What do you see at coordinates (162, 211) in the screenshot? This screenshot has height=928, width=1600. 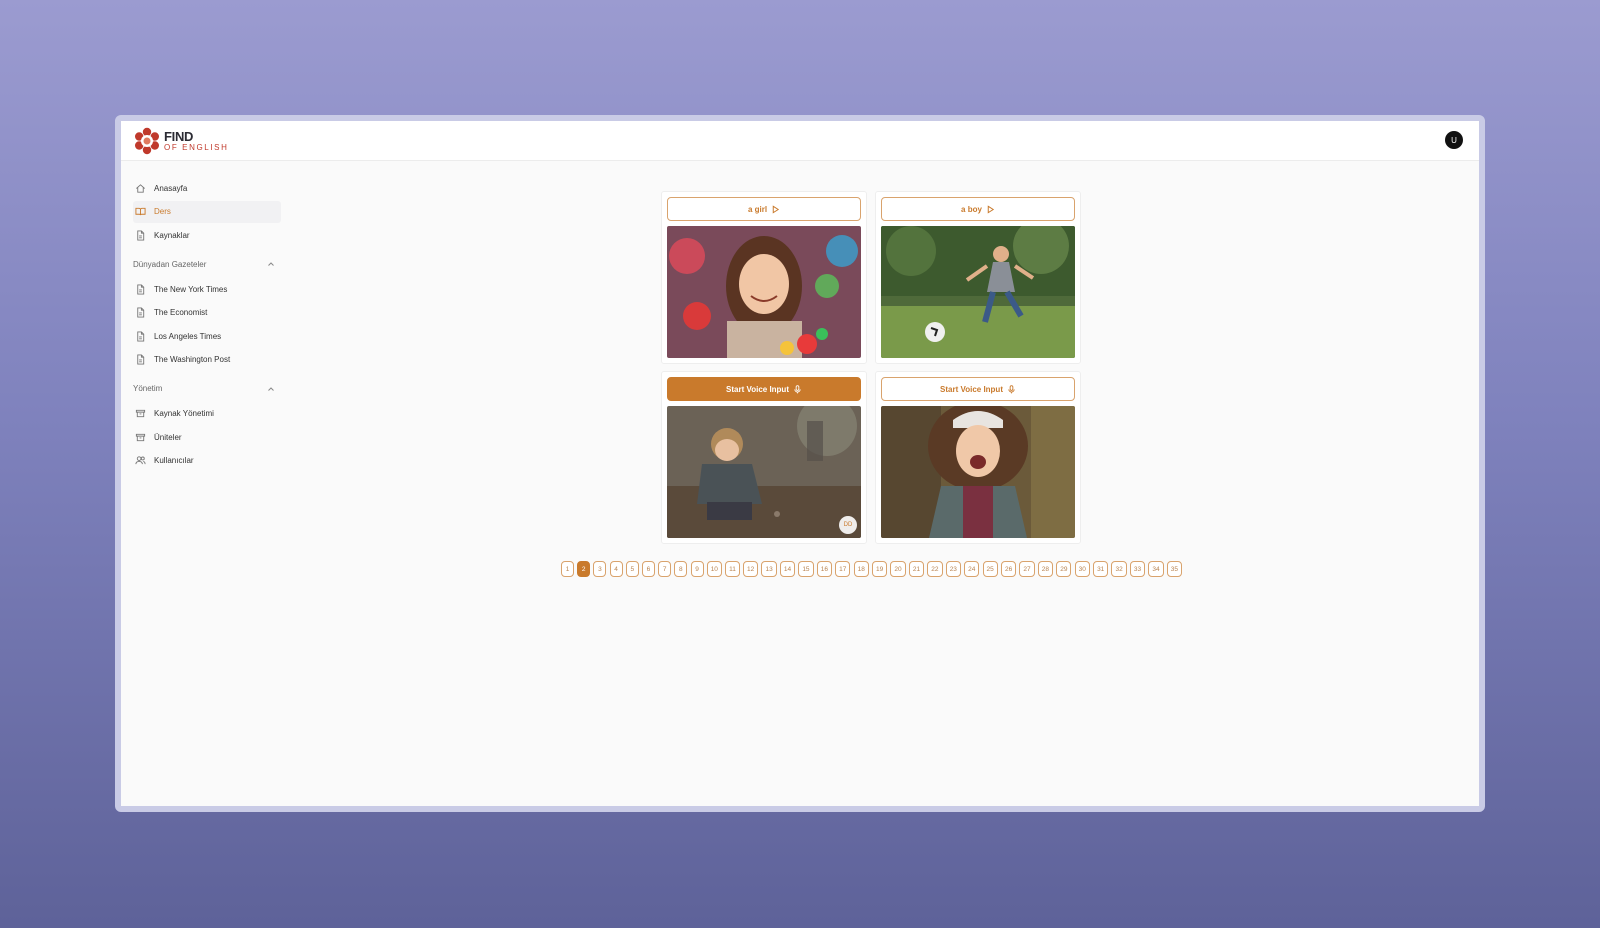 I see `sidebar-item-label: Ders` at bounding box center [162, 211].